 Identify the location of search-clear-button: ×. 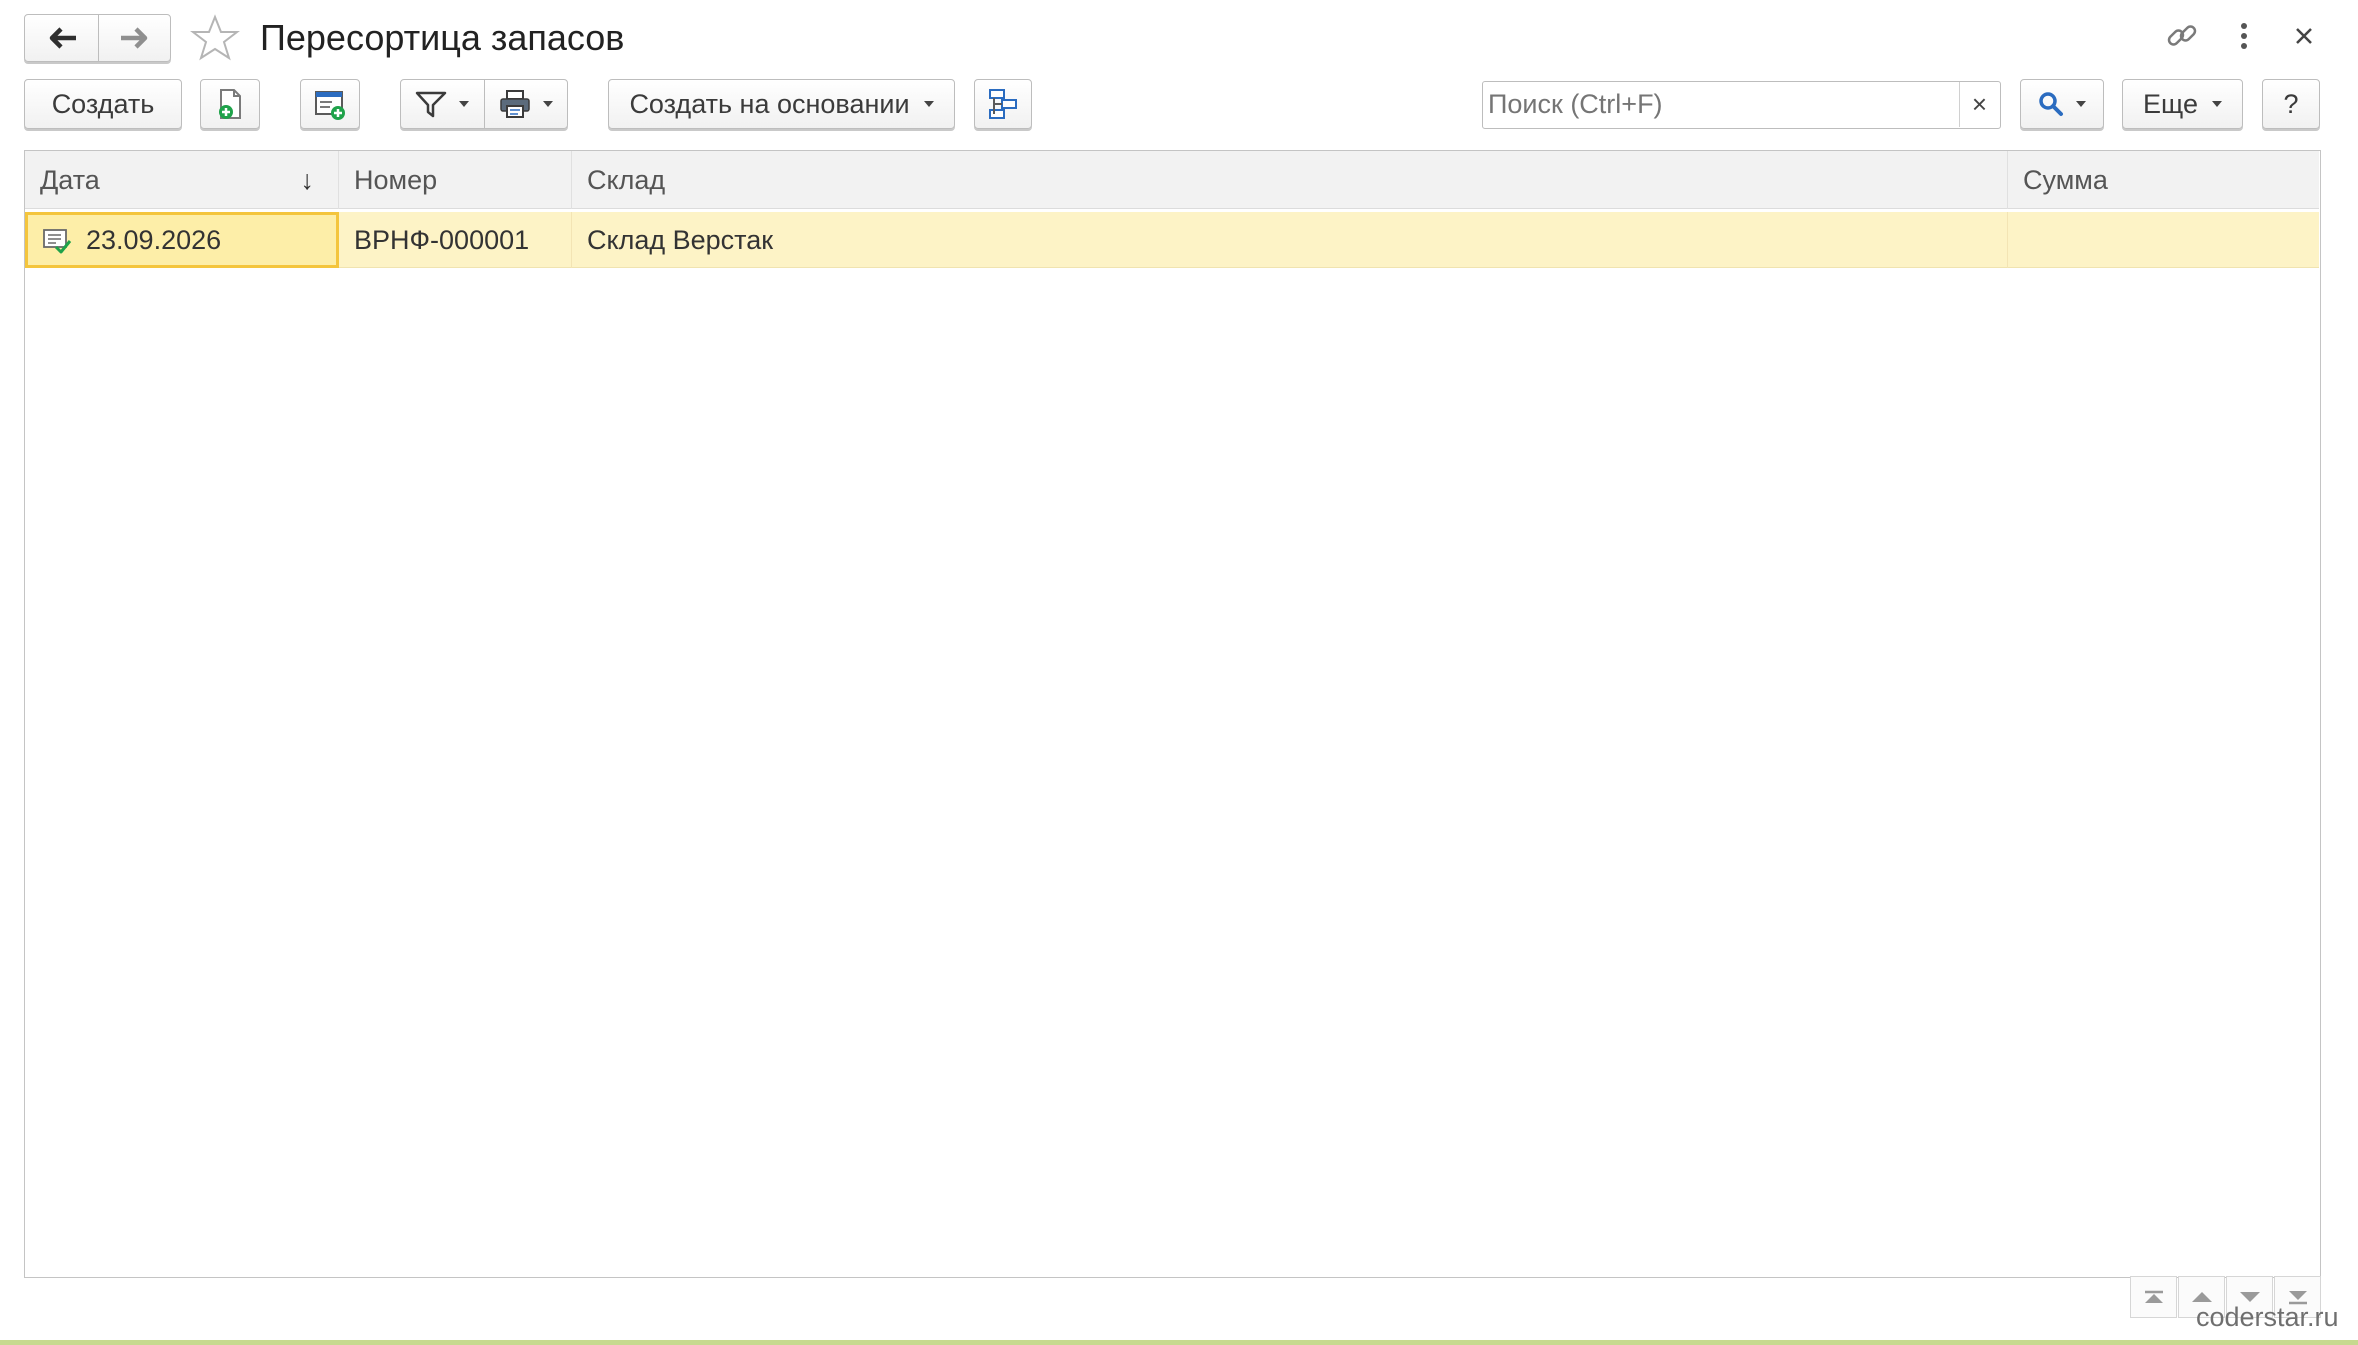
(1979, 104).